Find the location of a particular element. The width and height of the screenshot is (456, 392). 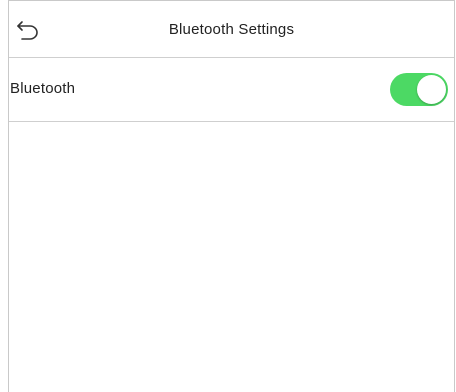

bluetooth-label: Bluetooth is located at coordinates (43, 88).